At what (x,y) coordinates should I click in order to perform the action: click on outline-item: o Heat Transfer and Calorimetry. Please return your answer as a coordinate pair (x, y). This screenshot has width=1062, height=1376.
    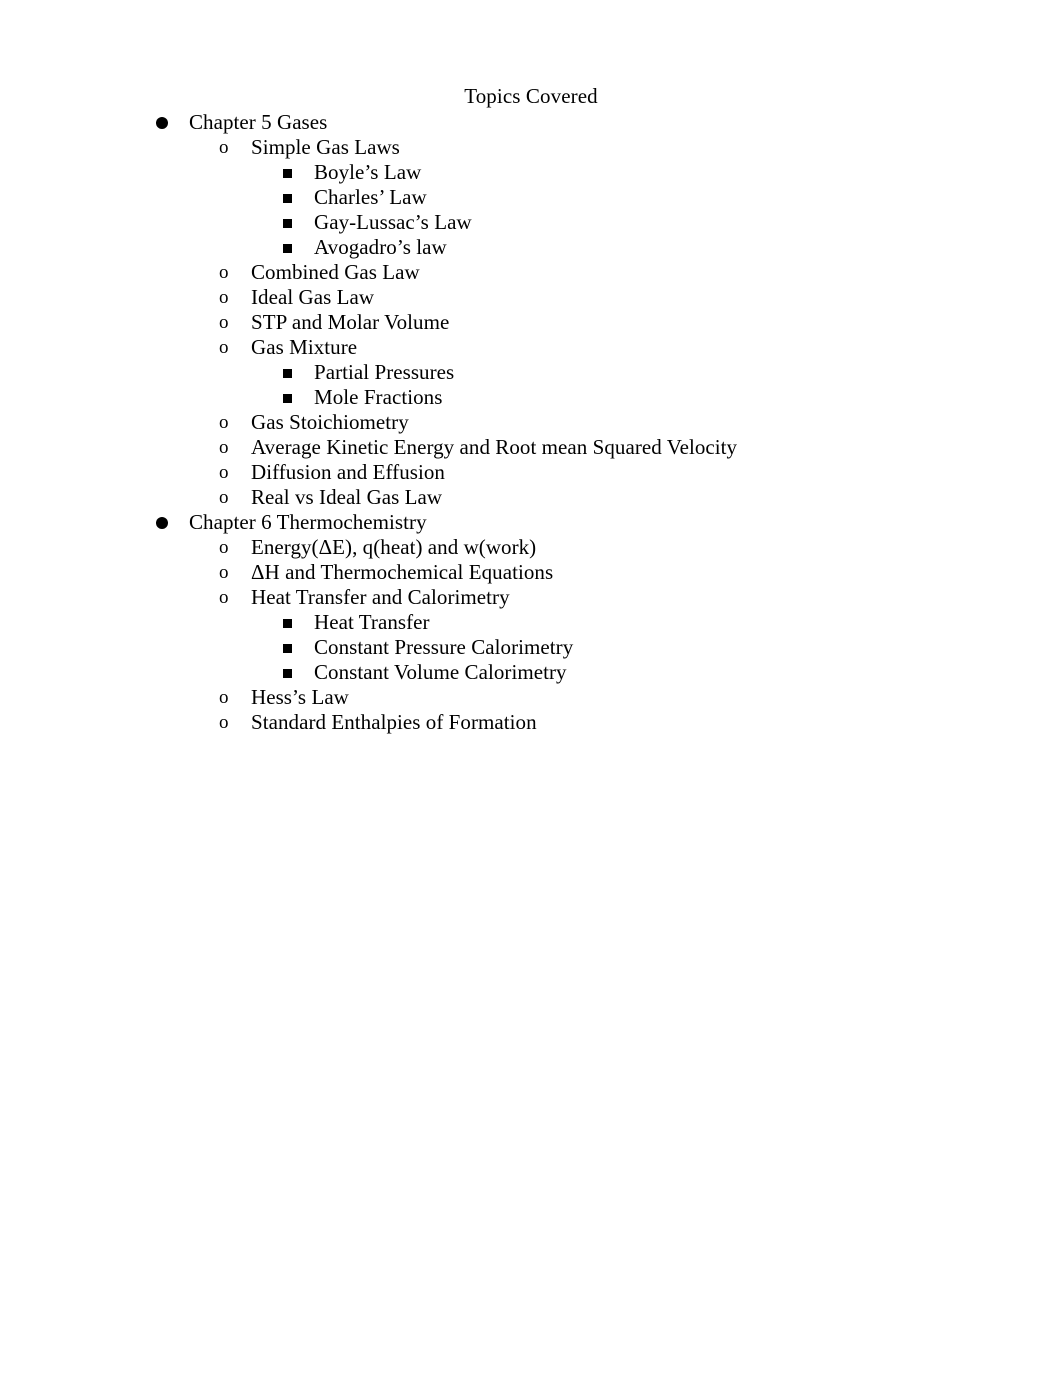
    Looking at the image, I should click on (531, 597).